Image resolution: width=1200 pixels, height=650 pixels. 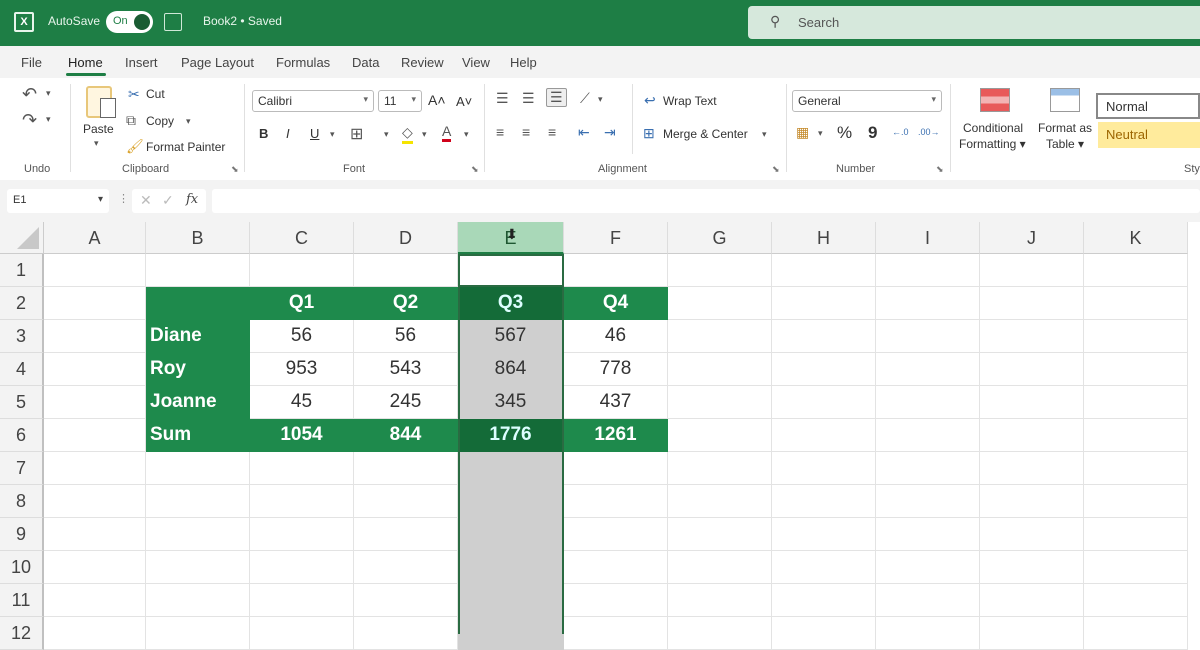 What do you see at coordinates (198, 600) in the screenshot?
I see `cell-B11` at bounding box center [198, 600].